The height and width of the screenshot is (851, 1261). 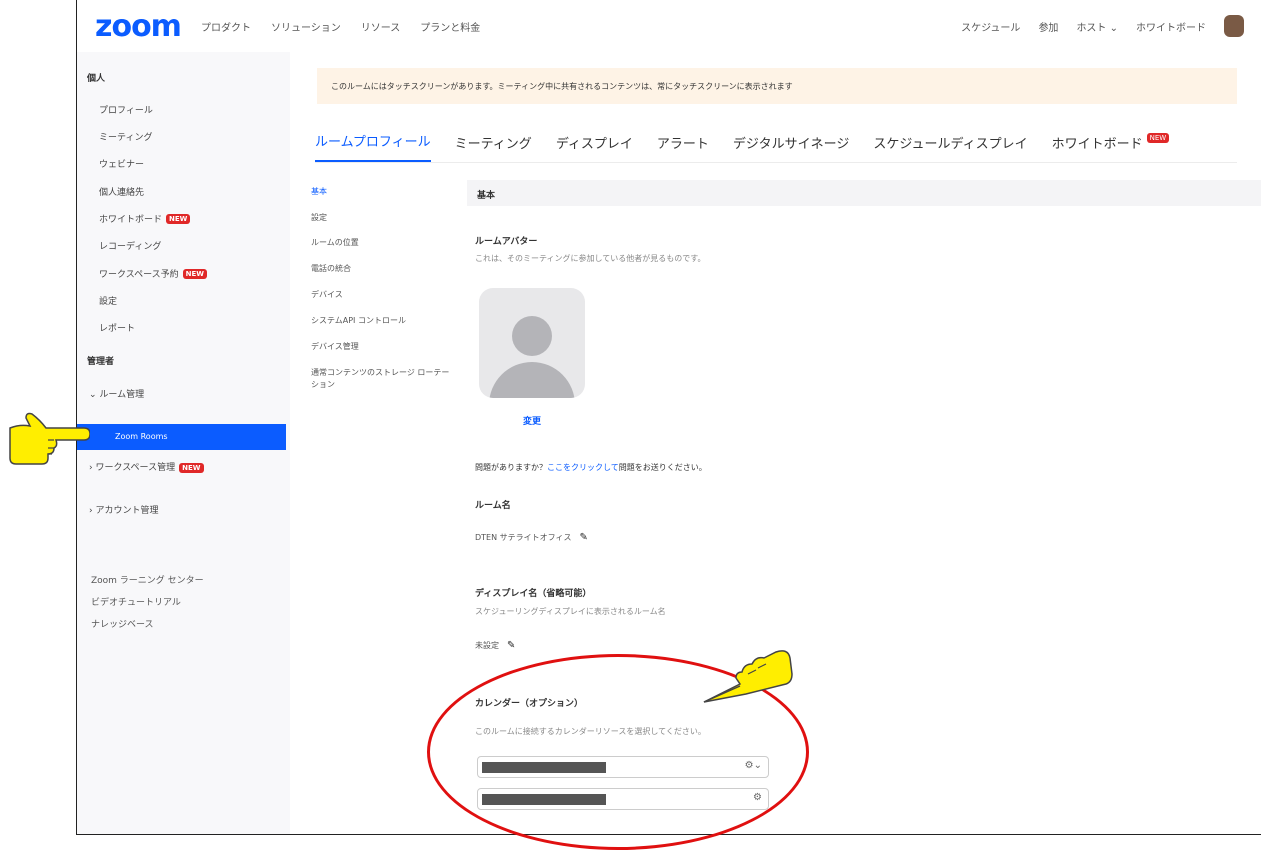 What do you see at coordinates (327, 295) in the screenshot?
I see `subnav-devices: デバイス` at bounding box center [327, 295].